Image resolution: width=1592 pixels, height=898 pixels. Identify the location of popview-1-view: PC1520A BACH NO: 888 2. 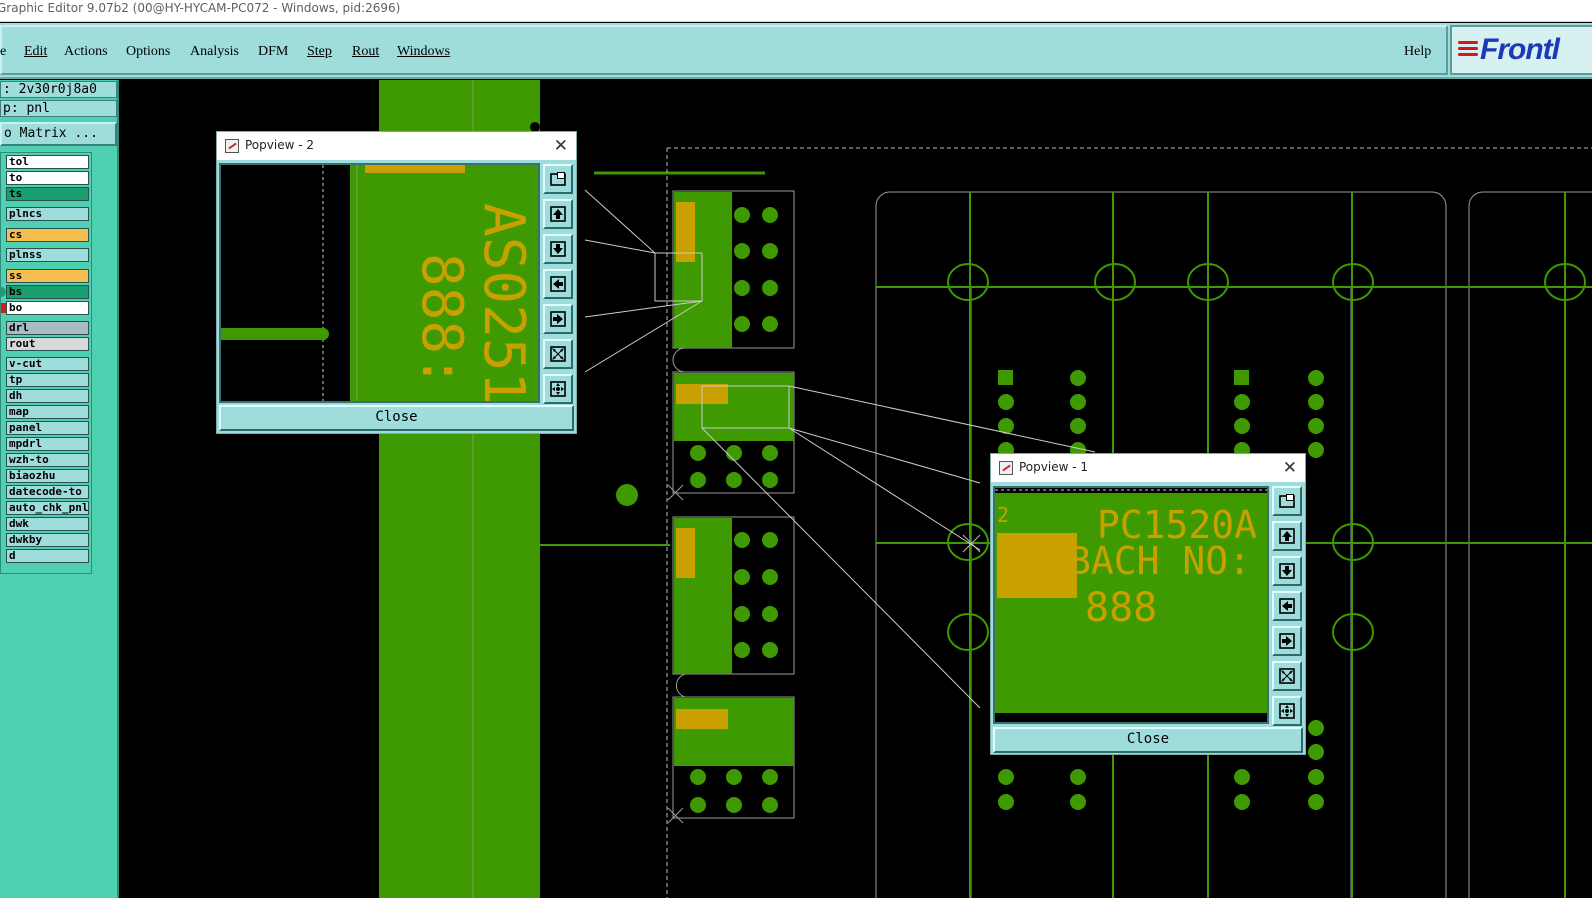
(1131, 605).